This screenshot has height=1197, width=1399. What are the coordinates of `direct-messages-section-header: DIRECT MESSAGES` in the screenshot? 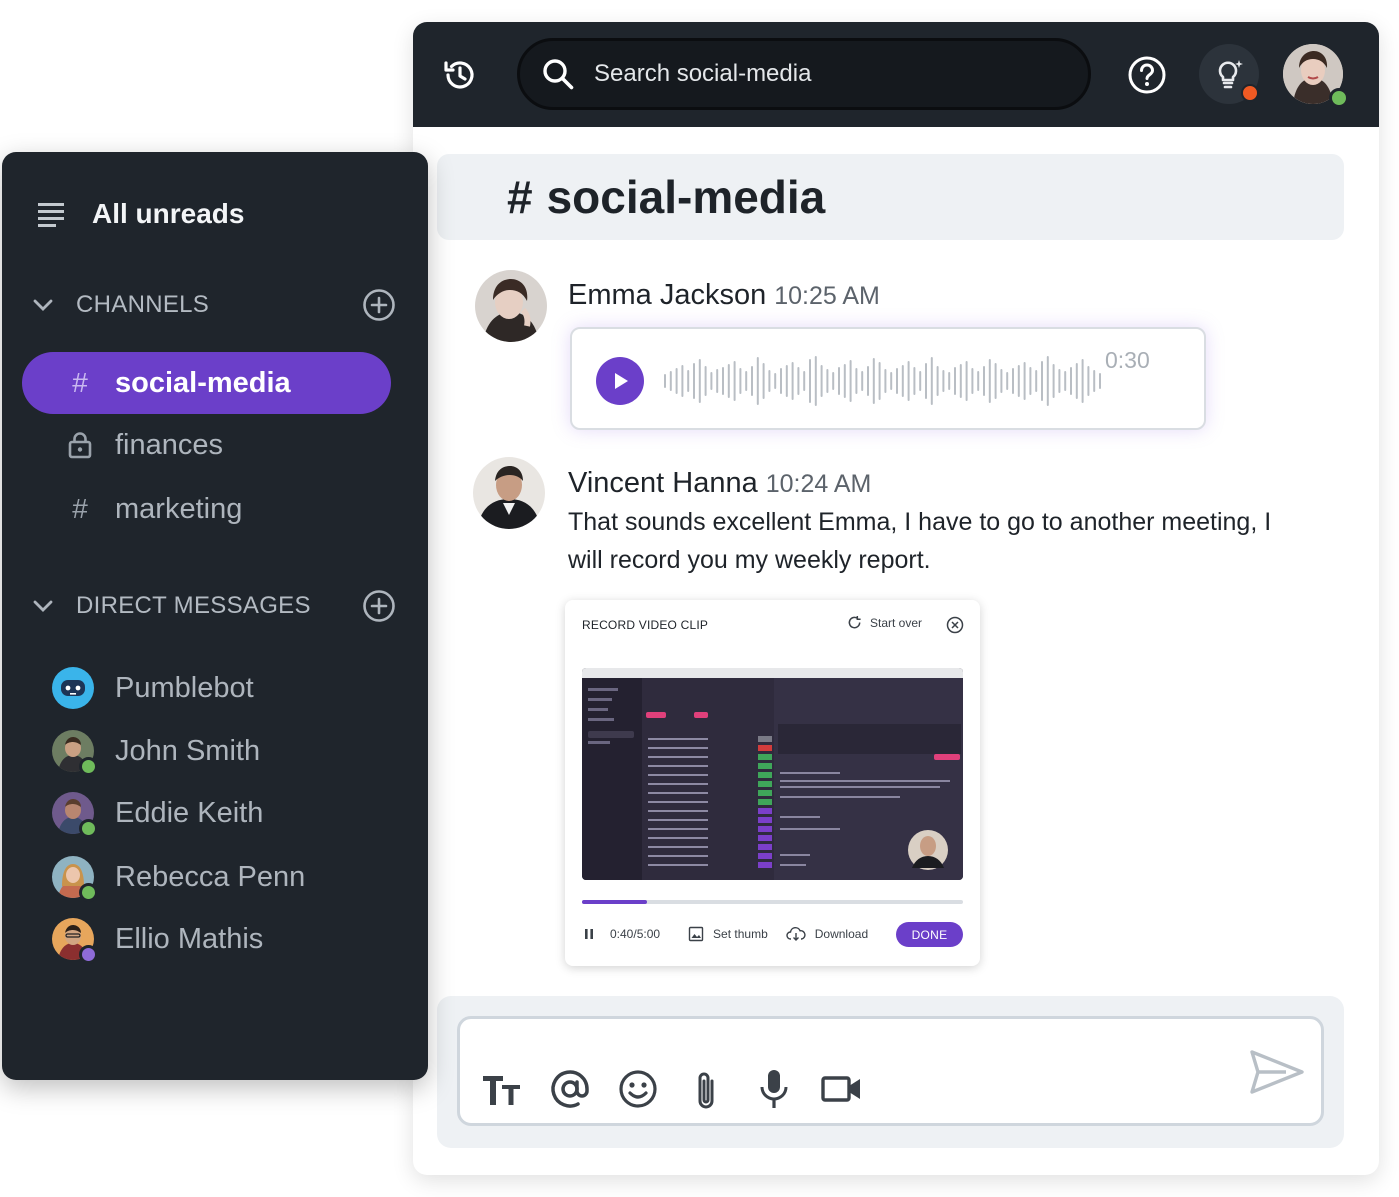 It's located at (214, 606).